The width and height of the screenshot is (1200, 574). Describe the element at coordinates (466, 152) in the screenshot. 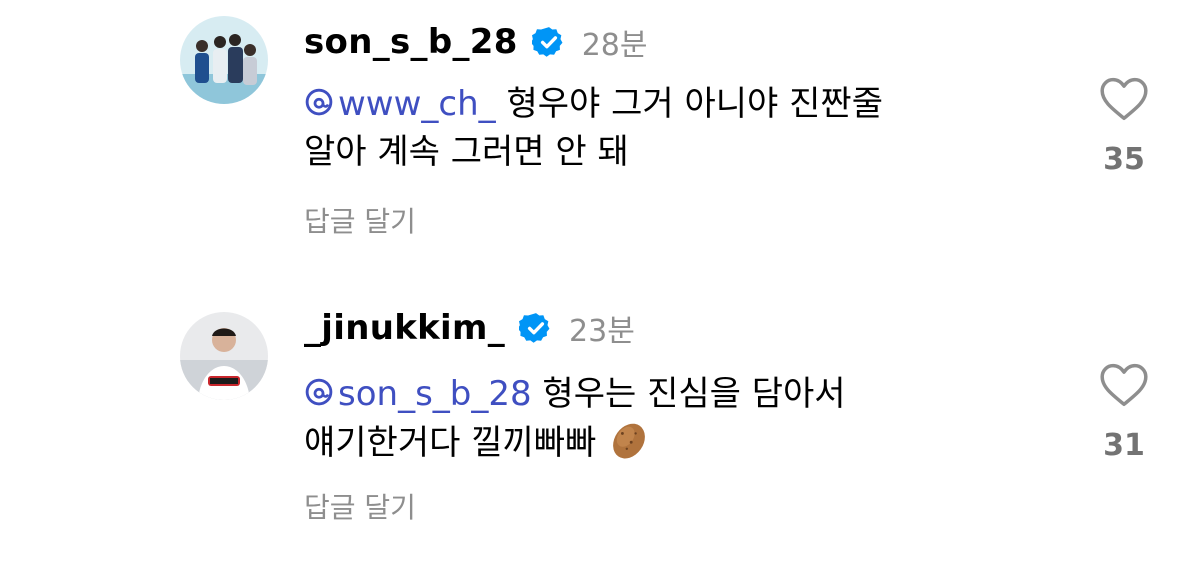

I see `comment-text-line2: 알아 계속 그러면 안 돼` at that location.